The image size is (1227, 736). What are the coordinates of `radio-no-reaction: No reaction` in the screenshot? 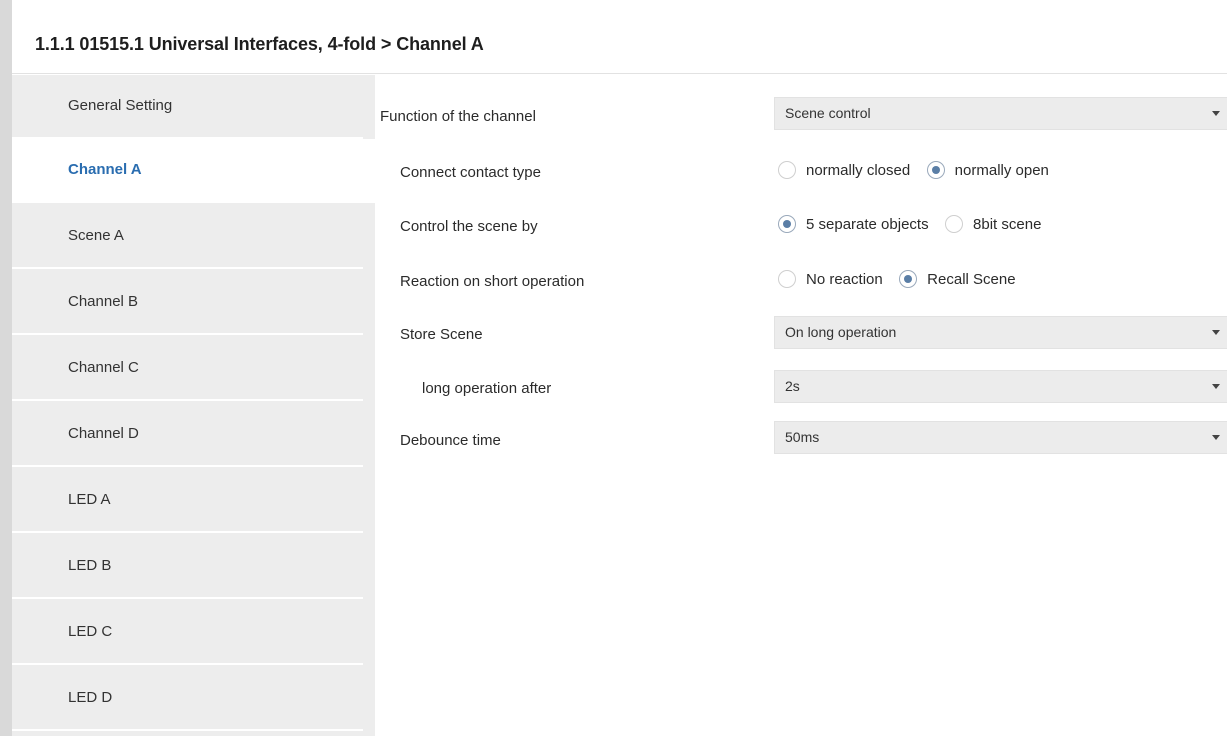 It's located at (834, 281).